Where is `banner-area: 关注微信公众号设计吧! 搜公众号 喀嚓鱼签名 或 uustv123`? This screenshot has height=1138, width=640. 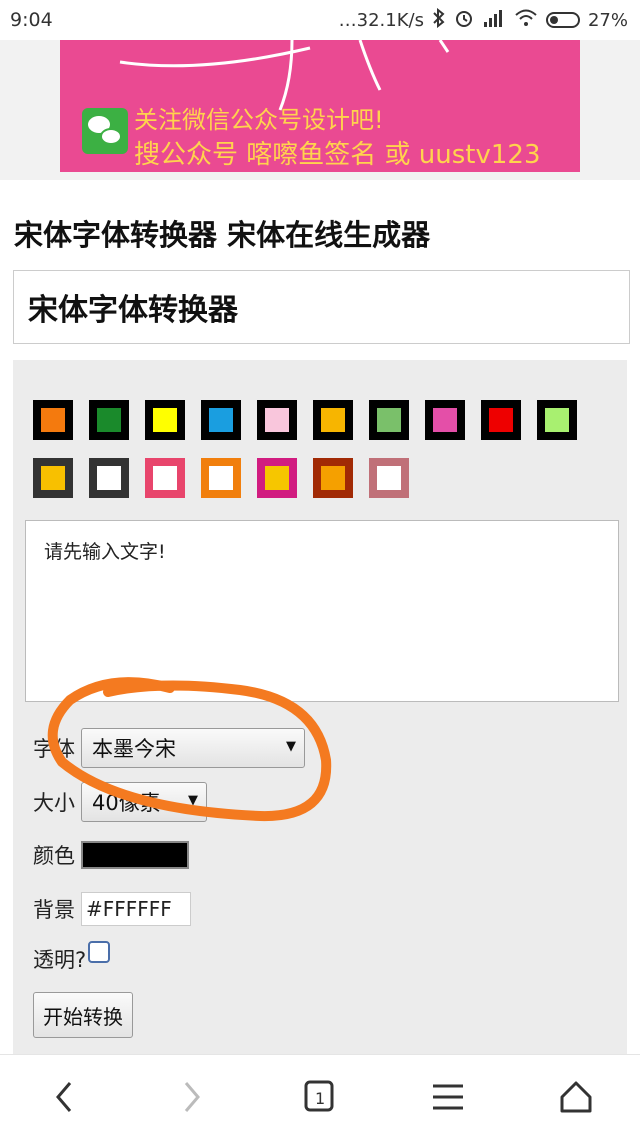 banner-area: 关注微信公众号设计吧! 搜公众号 喀嚓鱼签名 或 uustv123 is located at coordinates (320, 110).